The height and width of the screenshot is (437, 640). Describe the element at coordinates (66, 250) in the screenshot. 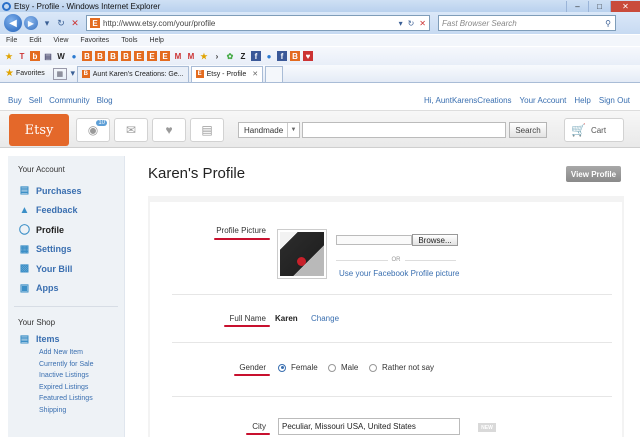

I see `sidebar-item-settings: ▦ Settings` at that location.